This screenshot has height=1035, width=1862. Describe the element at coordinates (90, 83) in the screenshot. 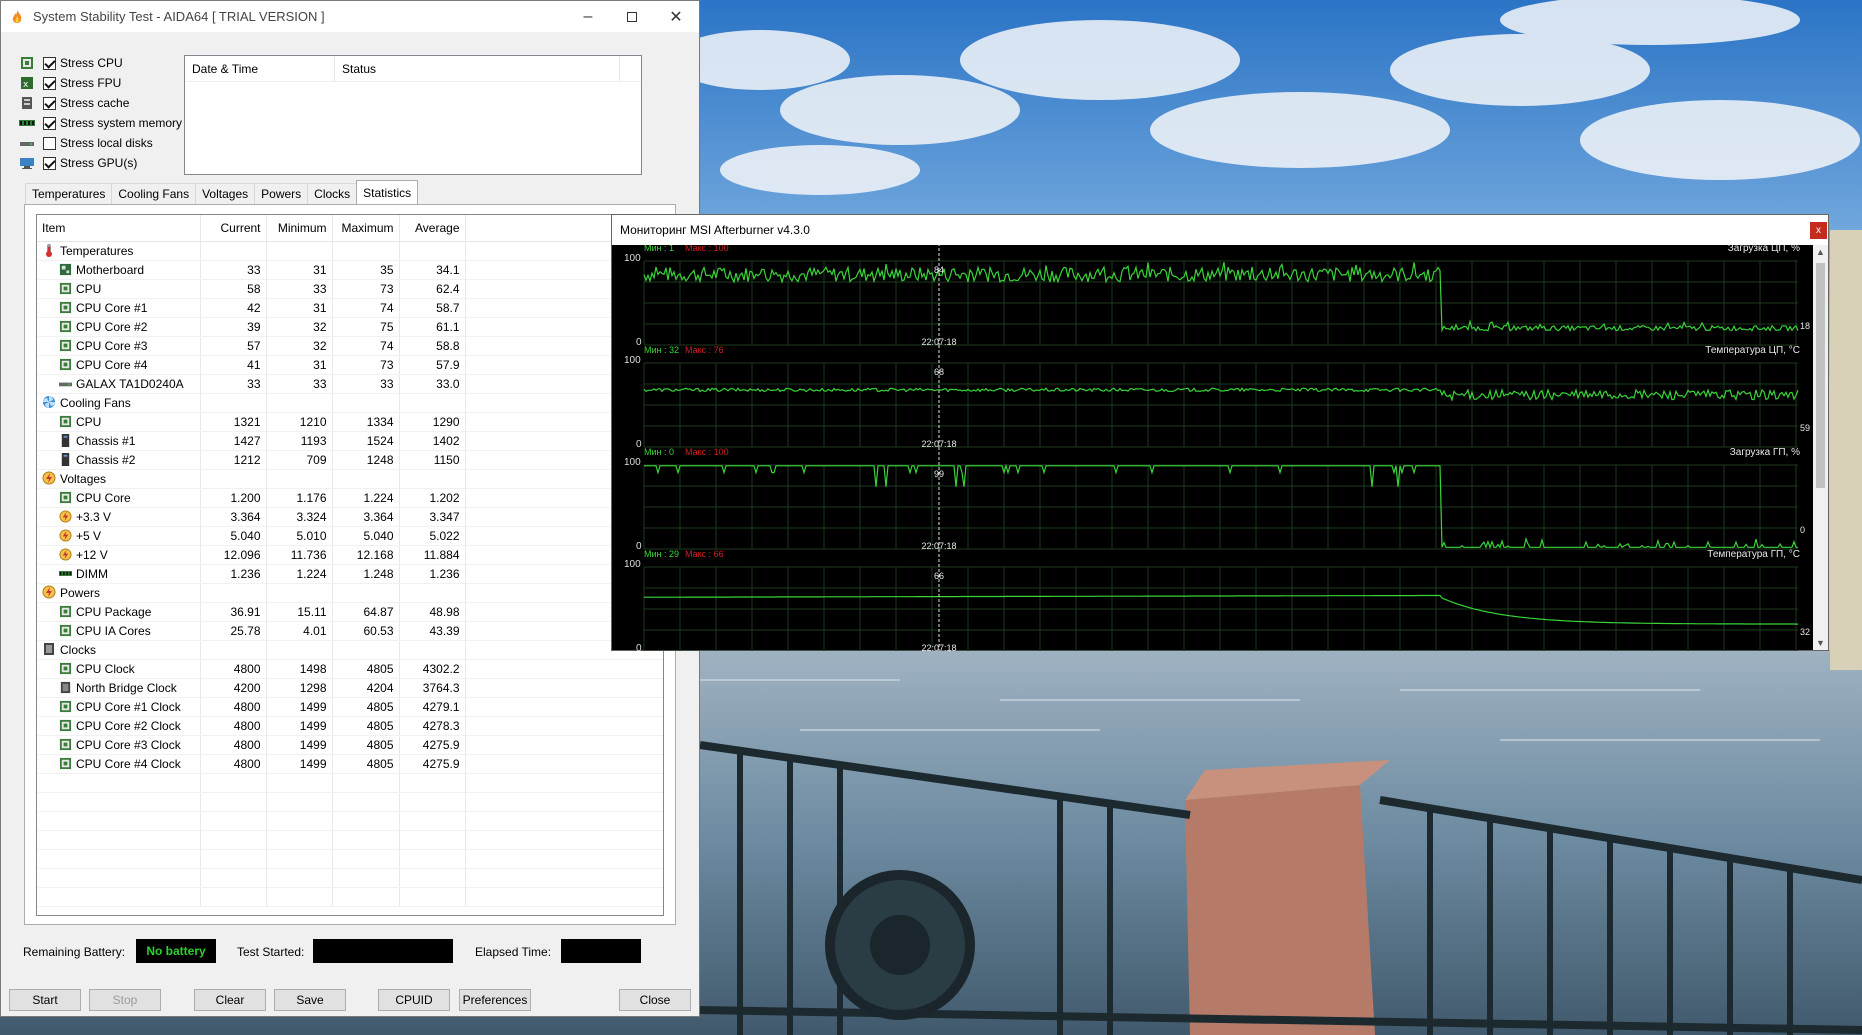

I see `stress-option-label: Stress FPU` at that location.